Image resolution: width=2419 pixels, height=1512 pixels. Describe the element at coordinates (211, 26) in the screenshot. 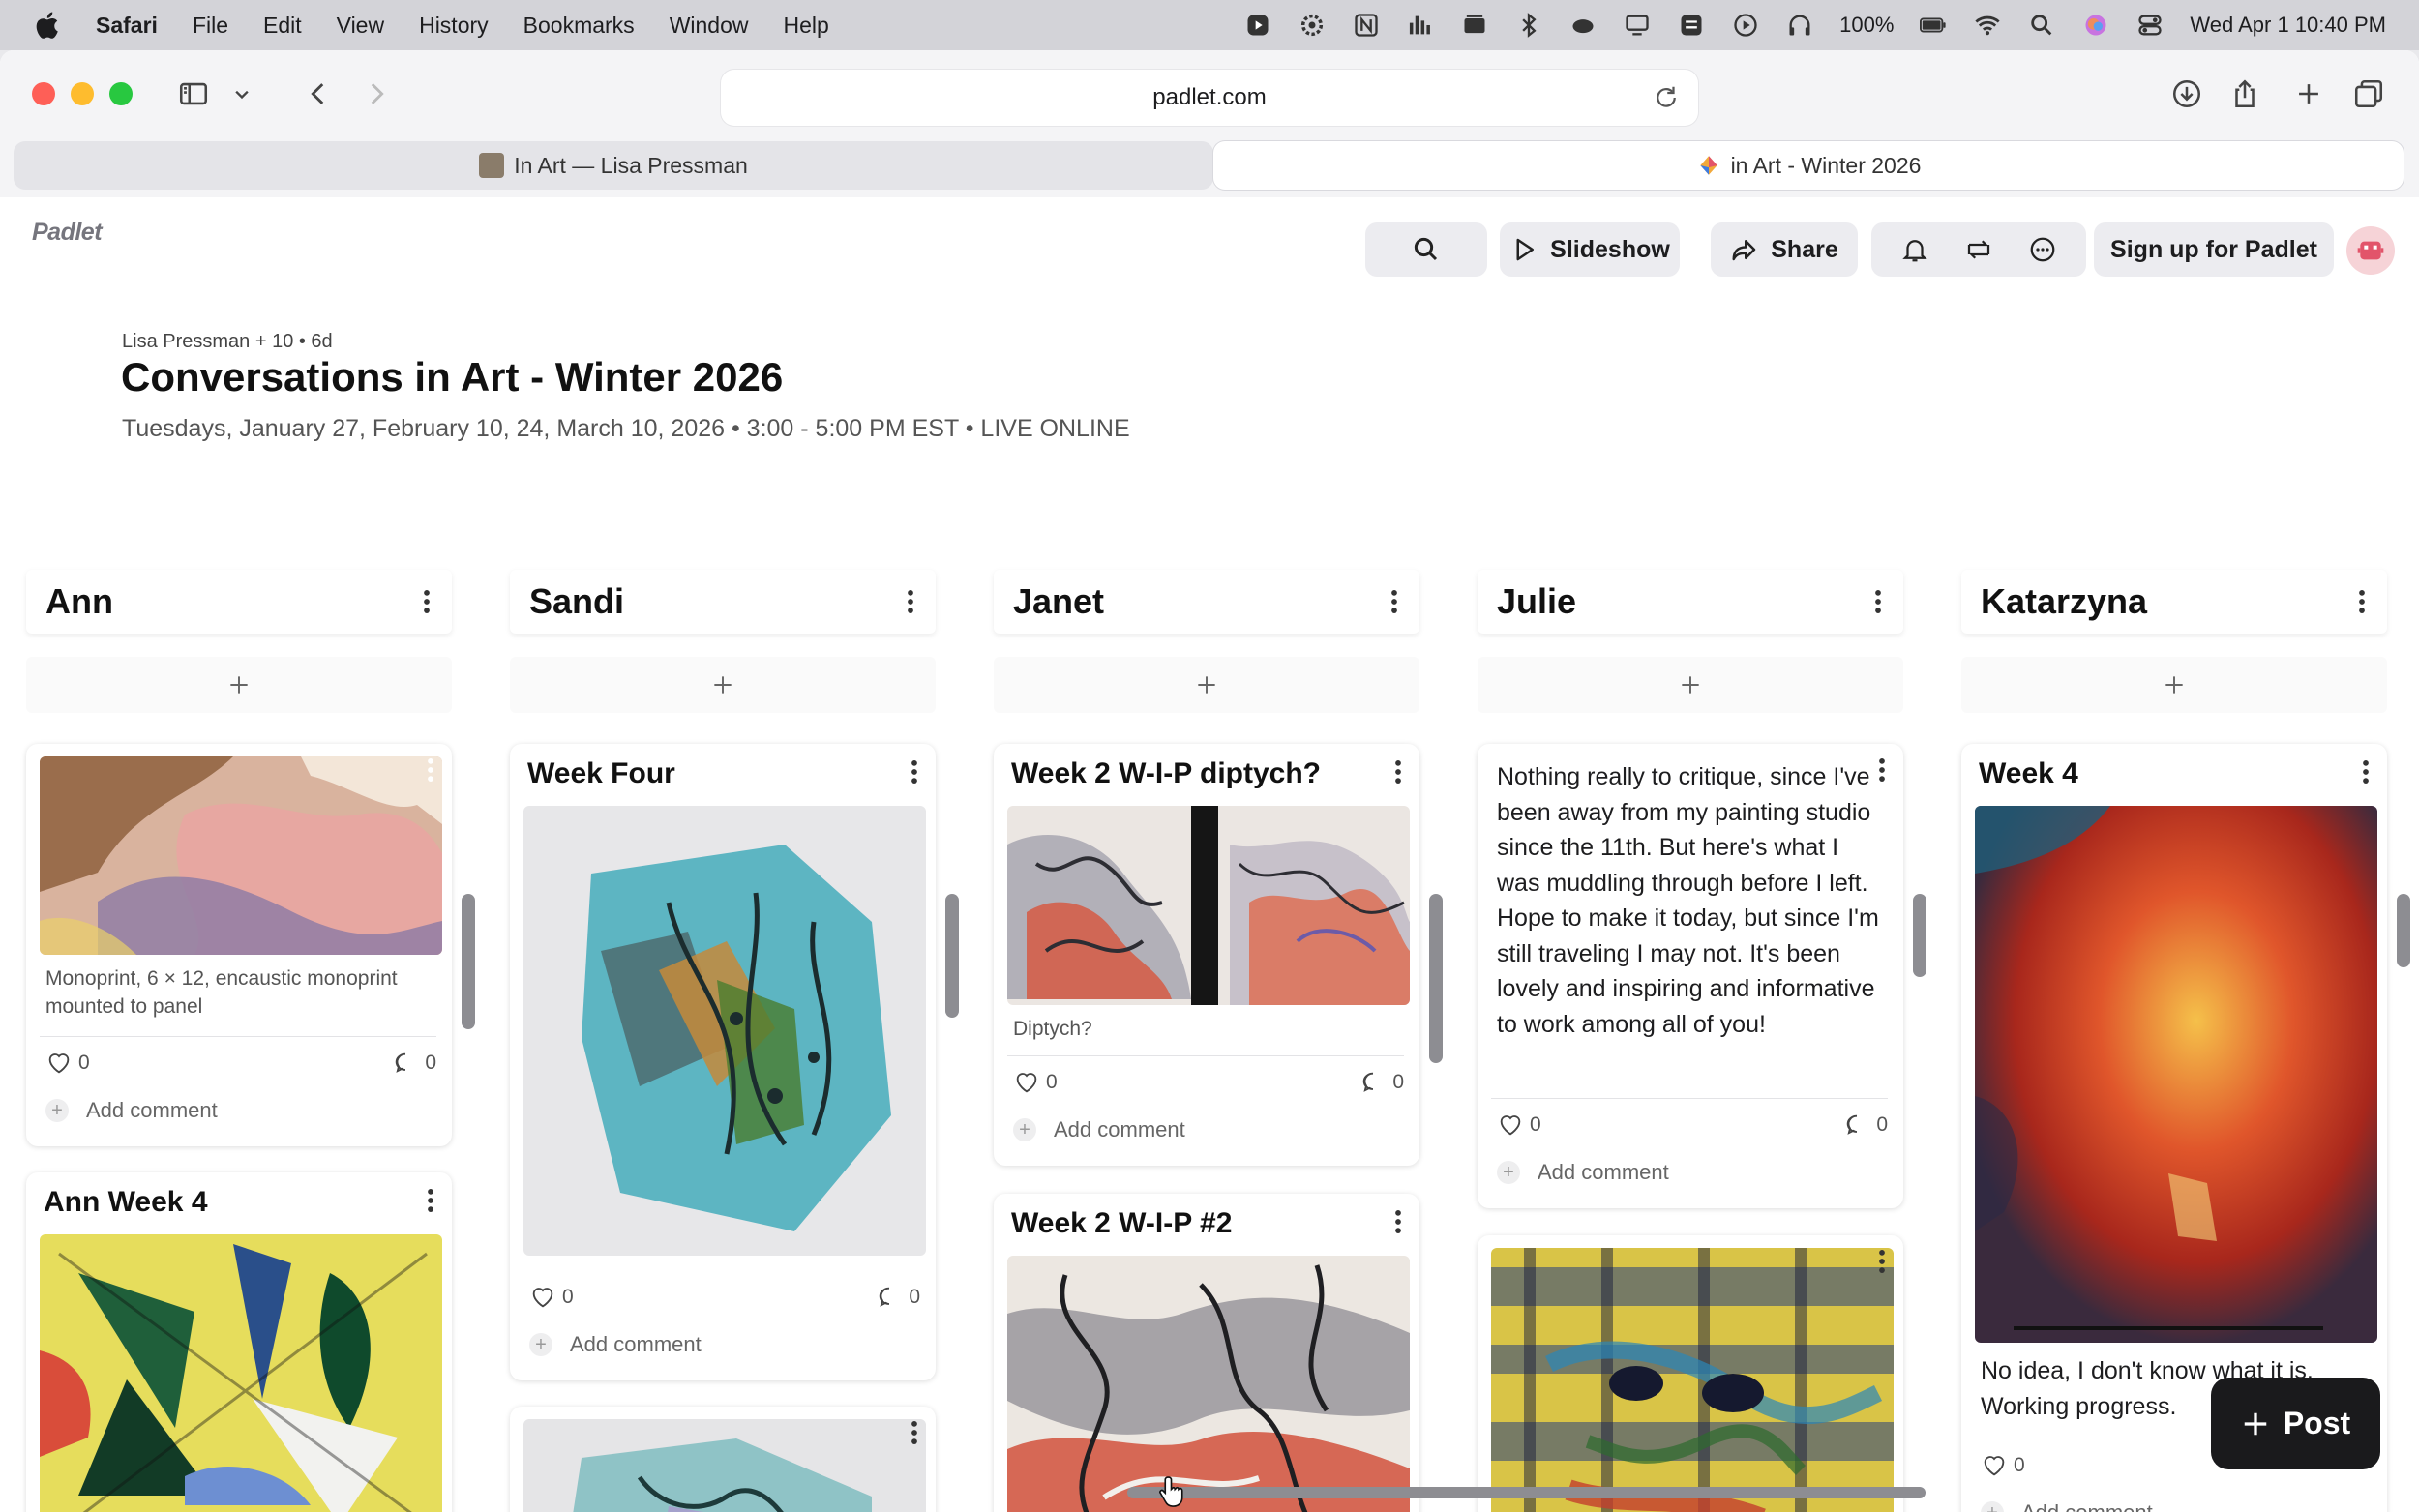

I see `menu-file: File` at that location.